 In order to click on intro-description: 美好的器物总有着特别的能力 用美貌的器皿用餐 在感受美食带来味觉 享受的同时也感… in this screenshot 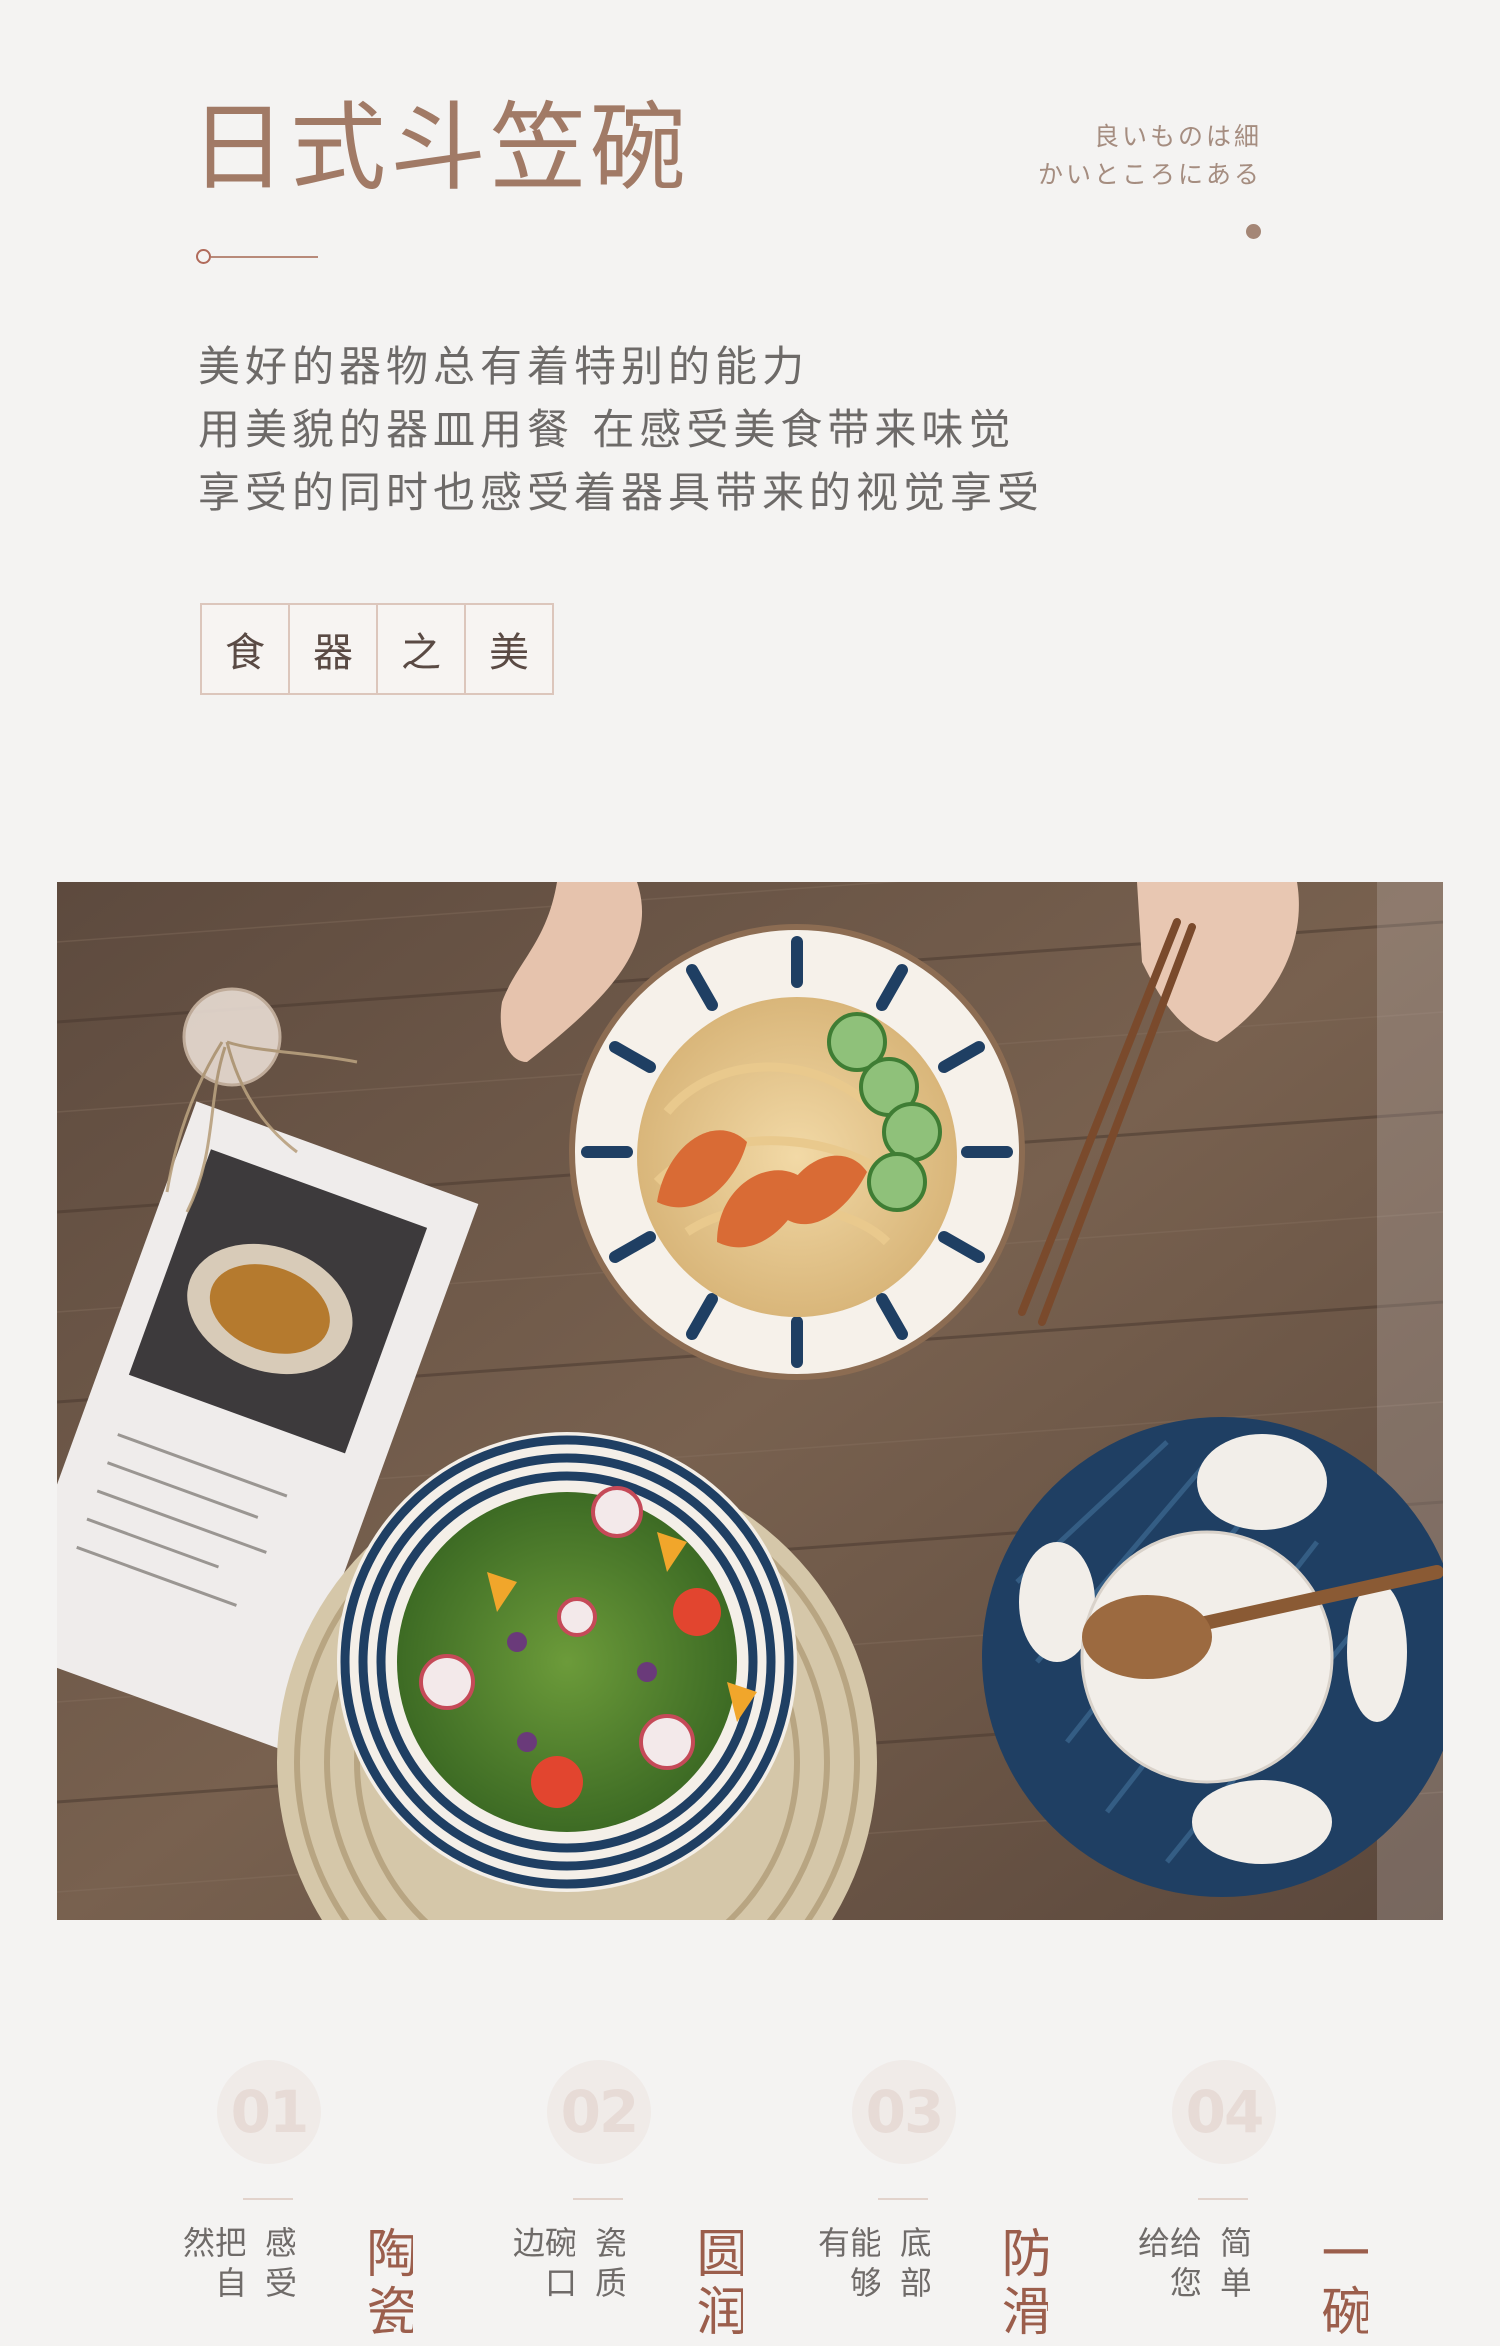, I will do `click(621, 429)`.